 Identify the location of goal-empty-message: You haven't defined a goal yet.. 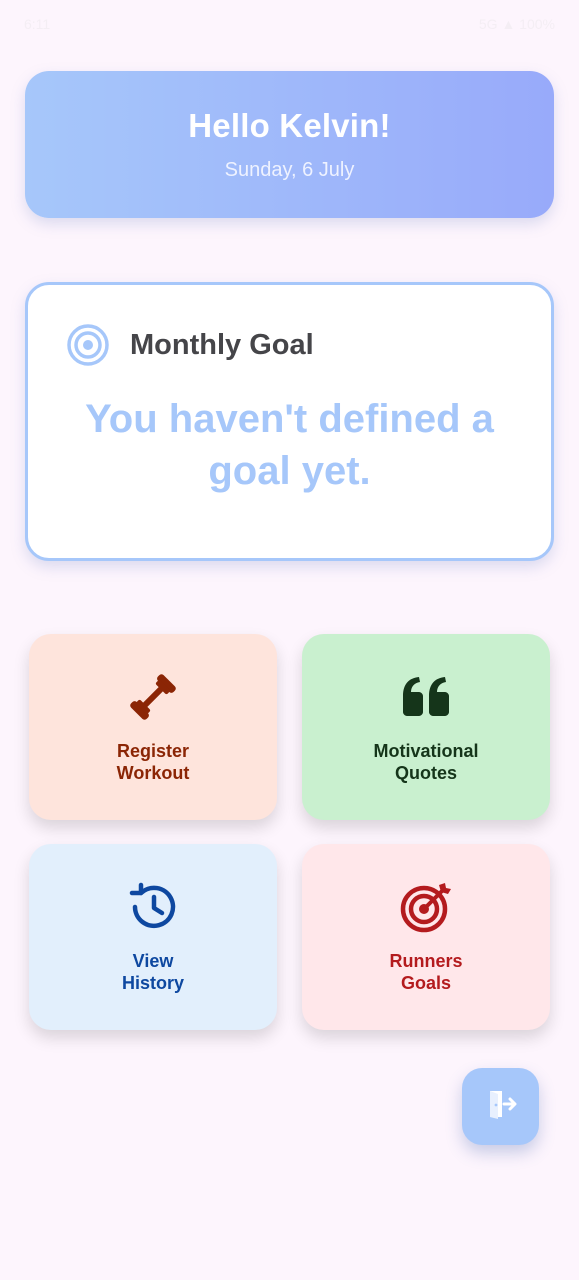
(289, 445).